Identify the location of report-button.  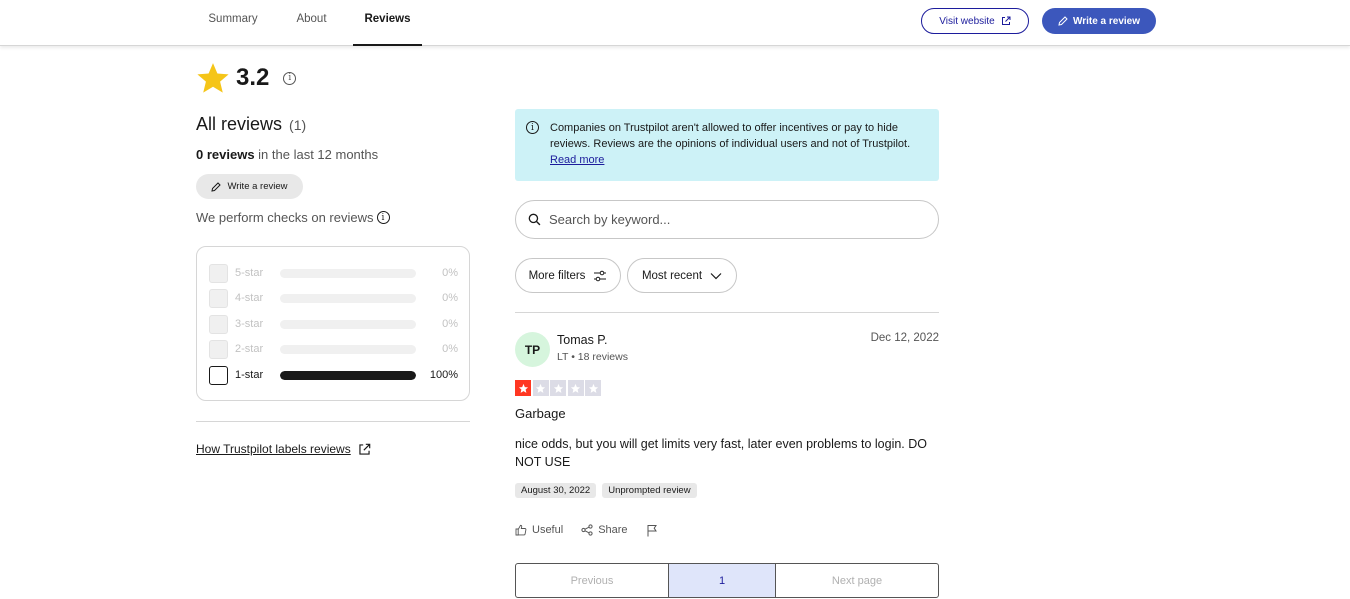
(652, 530).